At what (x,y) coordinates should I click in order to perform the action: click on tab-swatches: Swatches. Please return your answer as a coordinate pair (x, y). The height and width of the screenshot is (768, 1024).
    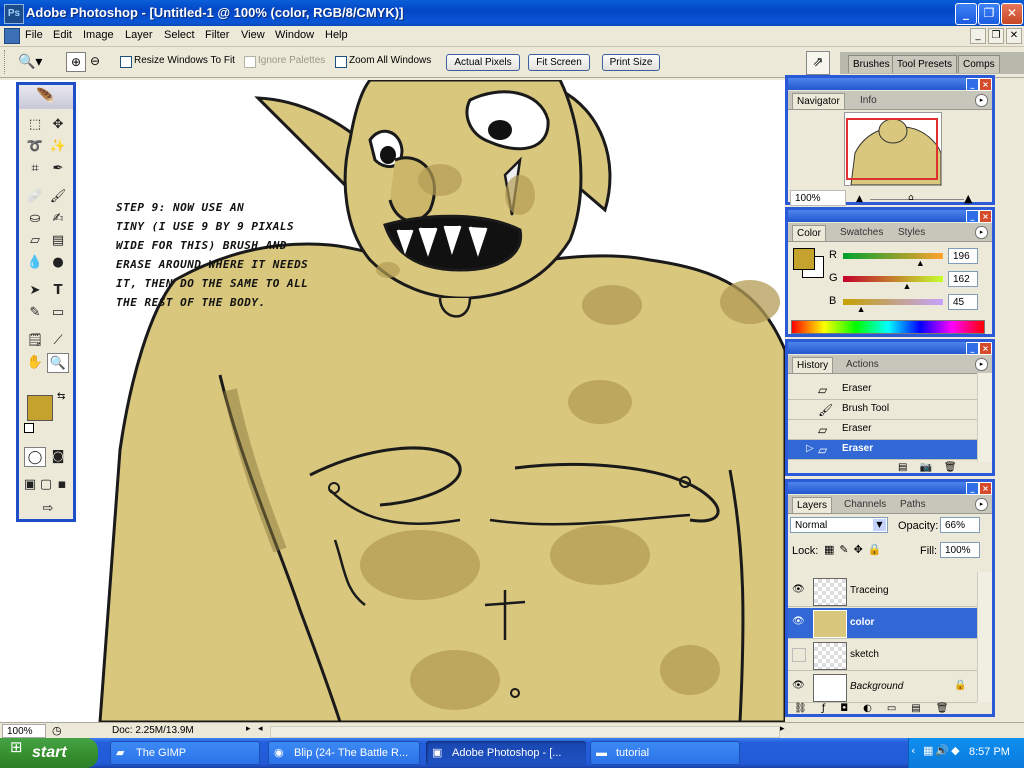
    Looking at the image, I should click on (861, 232).